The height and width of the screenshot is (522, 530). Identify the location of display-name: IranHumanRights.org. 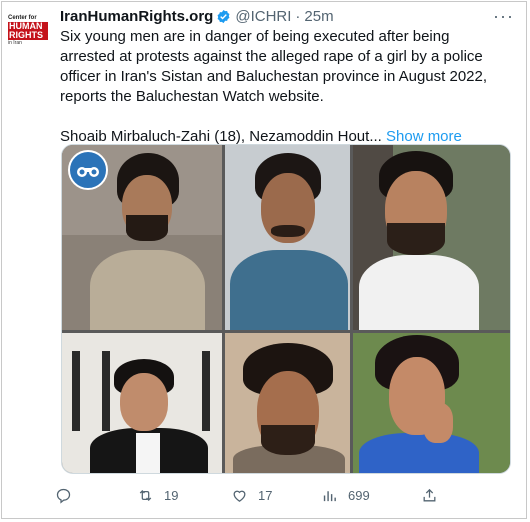
(136, 16).